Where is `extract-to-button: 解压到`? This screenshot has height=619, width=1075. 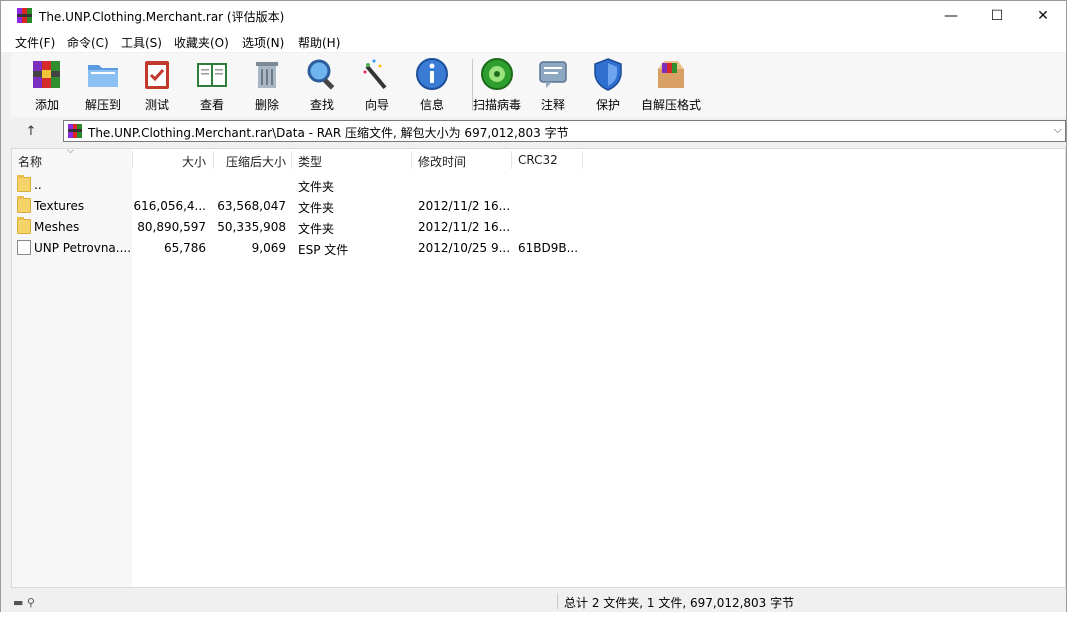 extract-to-button: 解压到 is located at coordinates (103, 85).